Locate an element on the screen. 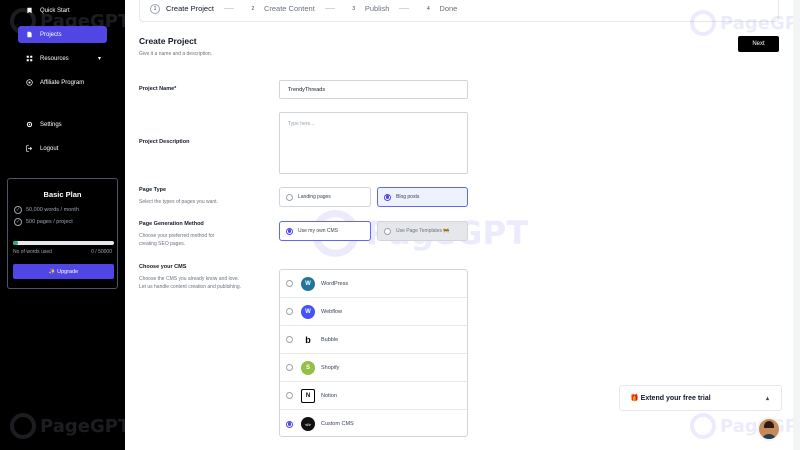 This screenshot has height=450, width=800. option-page-templates: Use Page Templates 🚧 is located at coordinates (422, 231).